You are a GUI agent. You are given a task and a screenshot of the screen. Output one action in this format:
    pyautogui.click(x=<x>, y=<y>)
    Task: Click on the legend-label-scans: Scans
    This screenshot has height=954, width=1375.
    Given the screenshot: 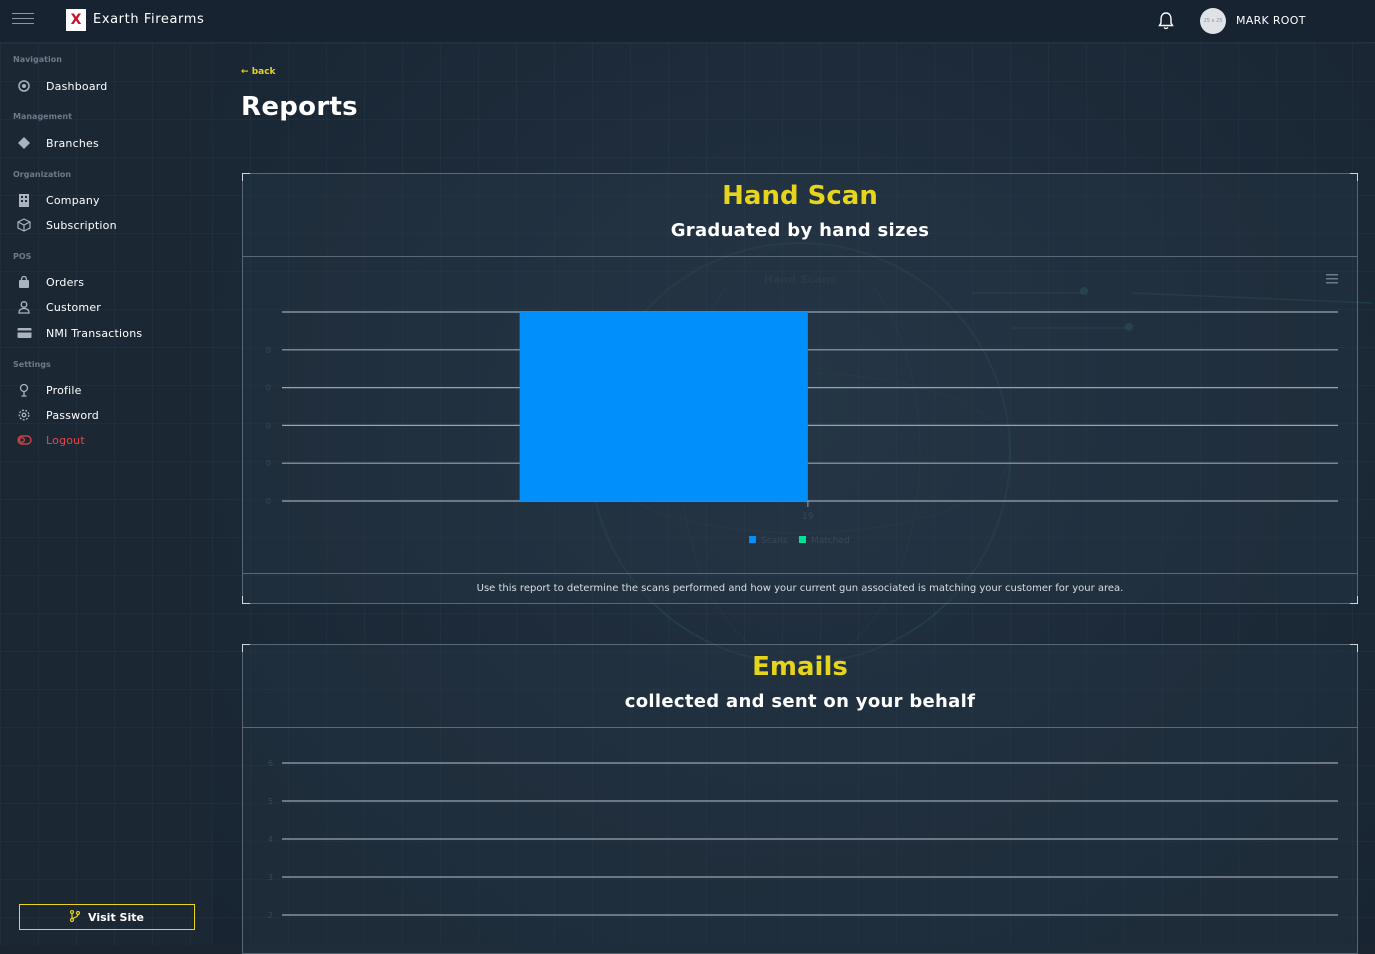 What is the action you would take?
    pyautogui.click(x=774, y=541)
    